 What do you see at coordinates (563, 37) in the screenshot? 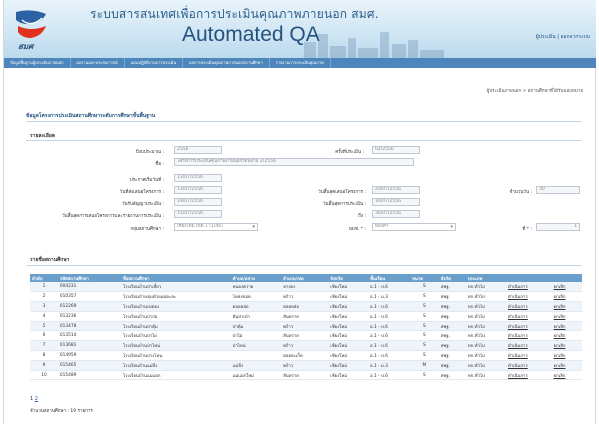
I see `user-menu: ผู้ประเมิน | ออกจากระบบ` at bounding box center [563, 37].